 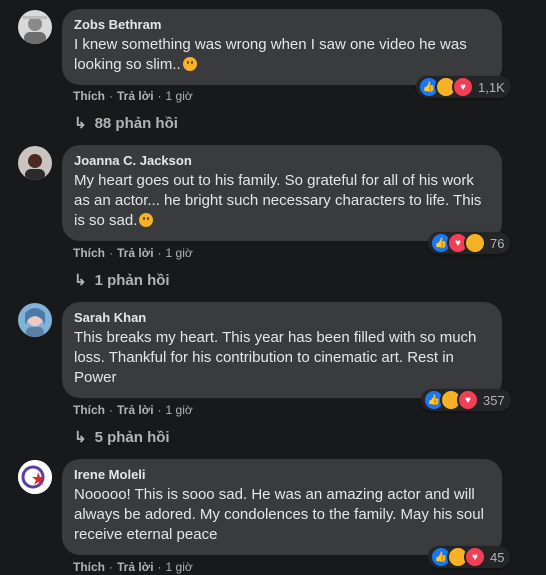 What do you see at coordinates (494, 400) in the screenshot?
I see `reaction-count: 357` at bounding box center [494, 400].